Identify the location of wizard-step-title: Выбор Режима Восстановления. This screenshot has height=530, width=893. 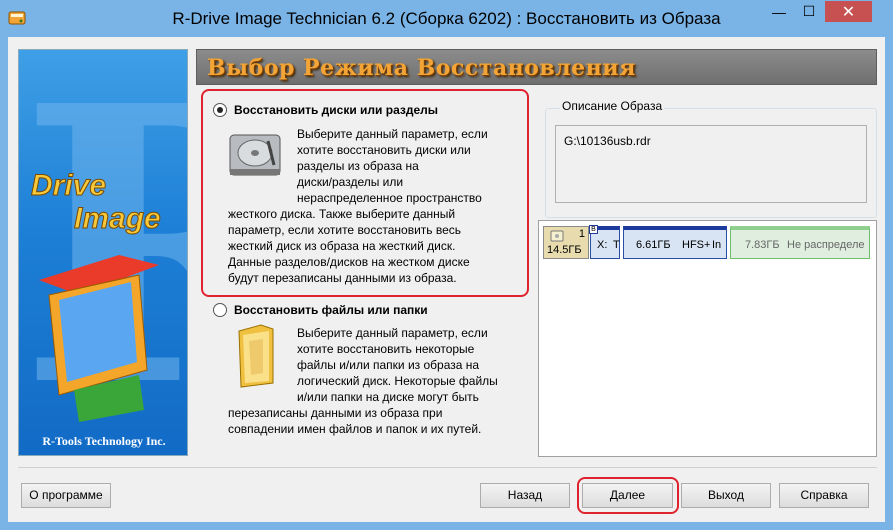
(421, 68).